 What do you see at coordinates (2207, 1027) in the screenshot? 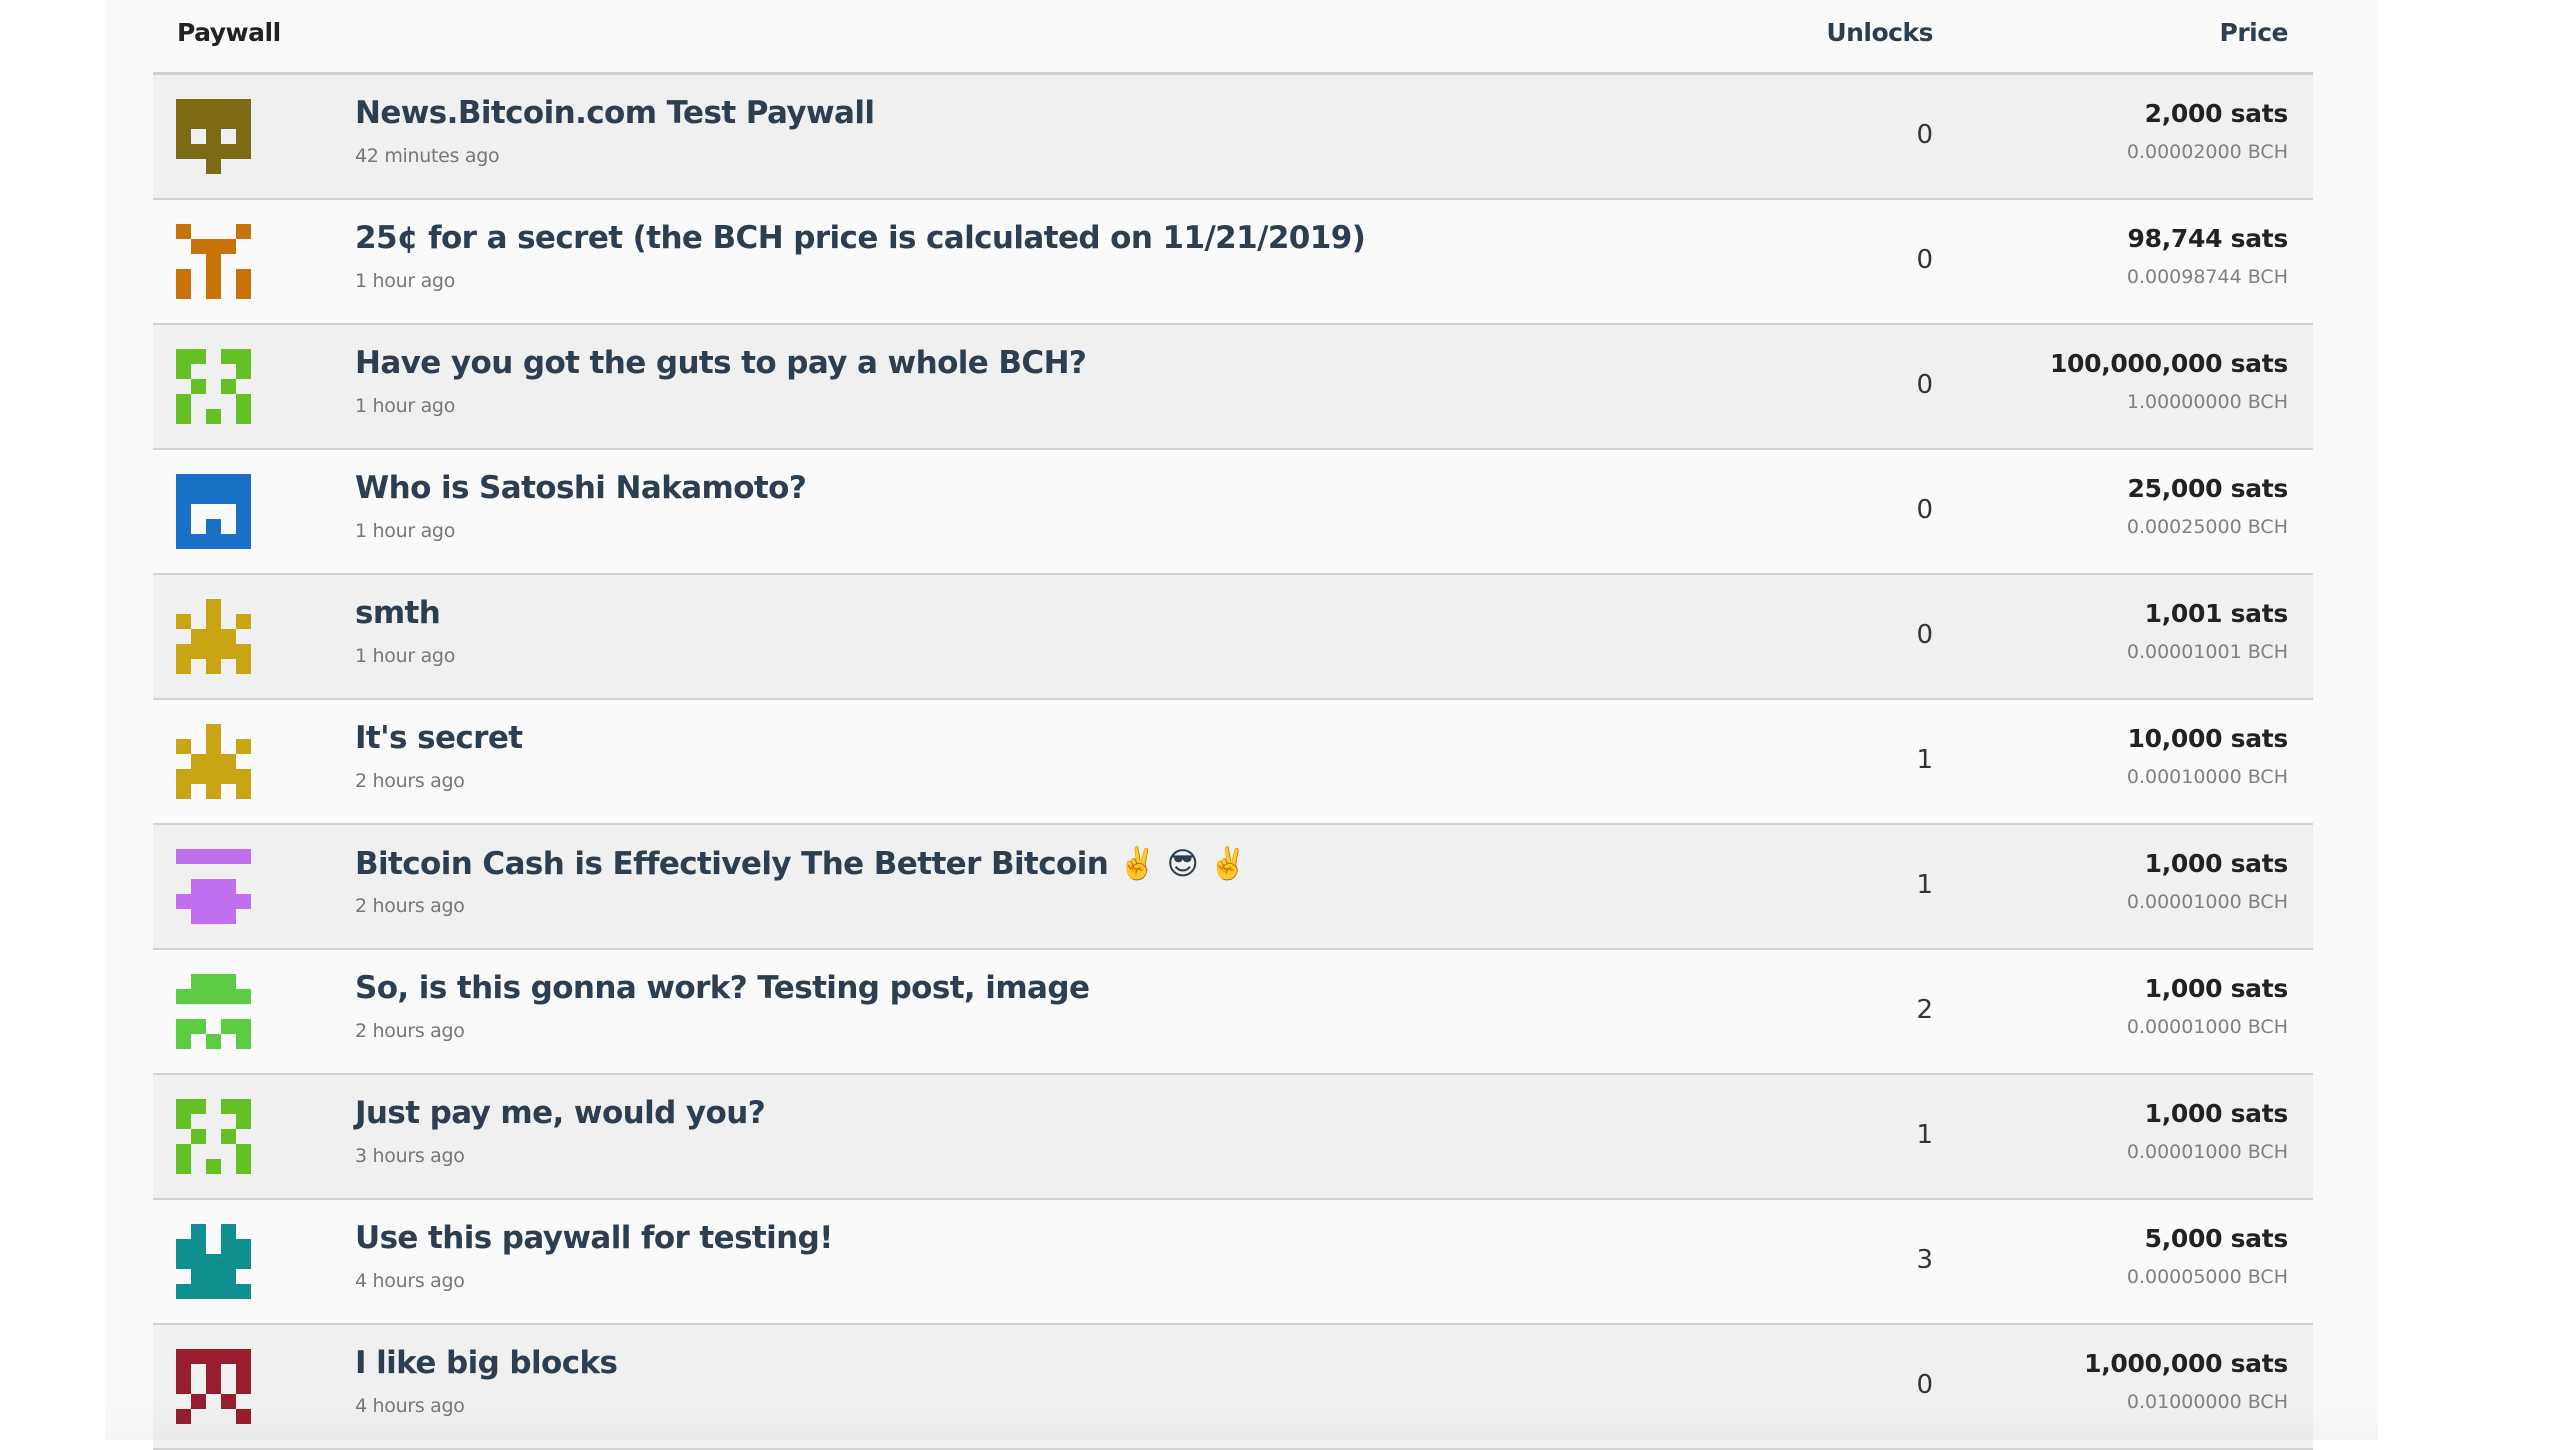
I see `price-bch: 0.00001000 BCH` at bounding box center [2207, 1027].